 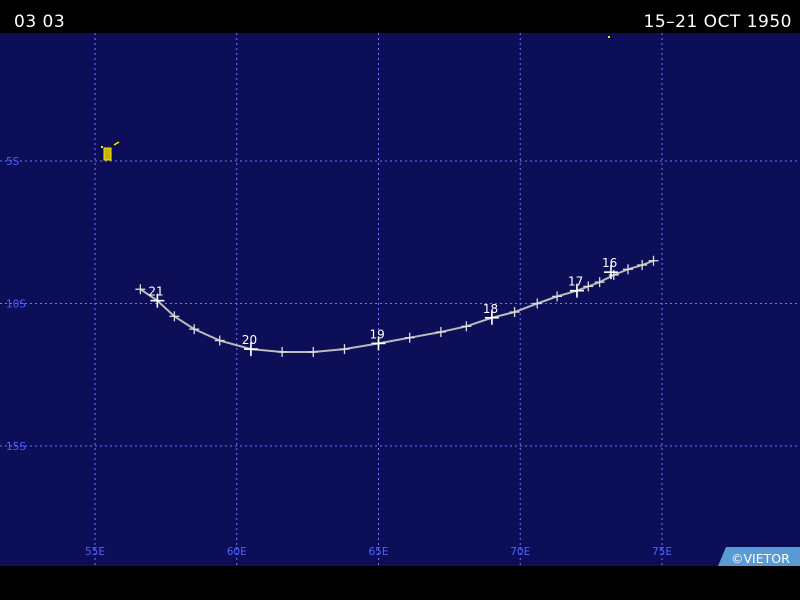 I want to click on lon-label: 70E, so click(x=520, y=552).